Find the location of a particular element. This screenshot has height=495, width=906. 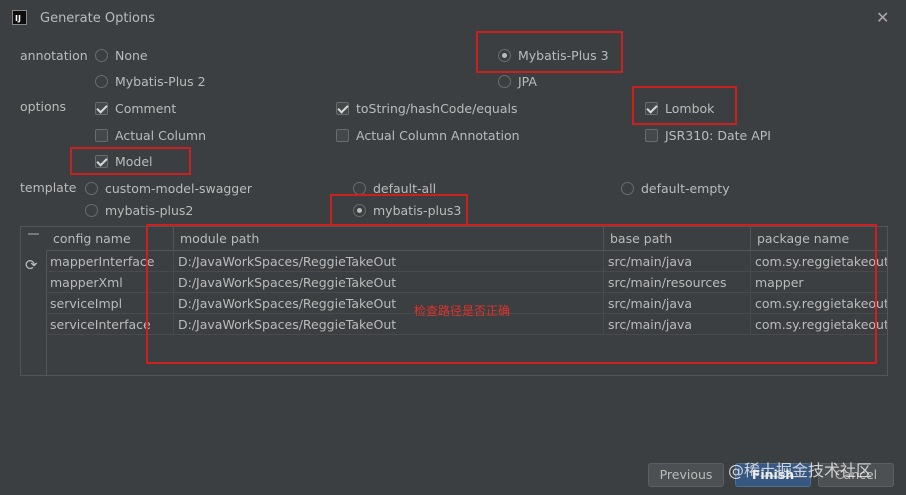

radio-label: mybatis-plus2 is located at coordinates (149, 210).